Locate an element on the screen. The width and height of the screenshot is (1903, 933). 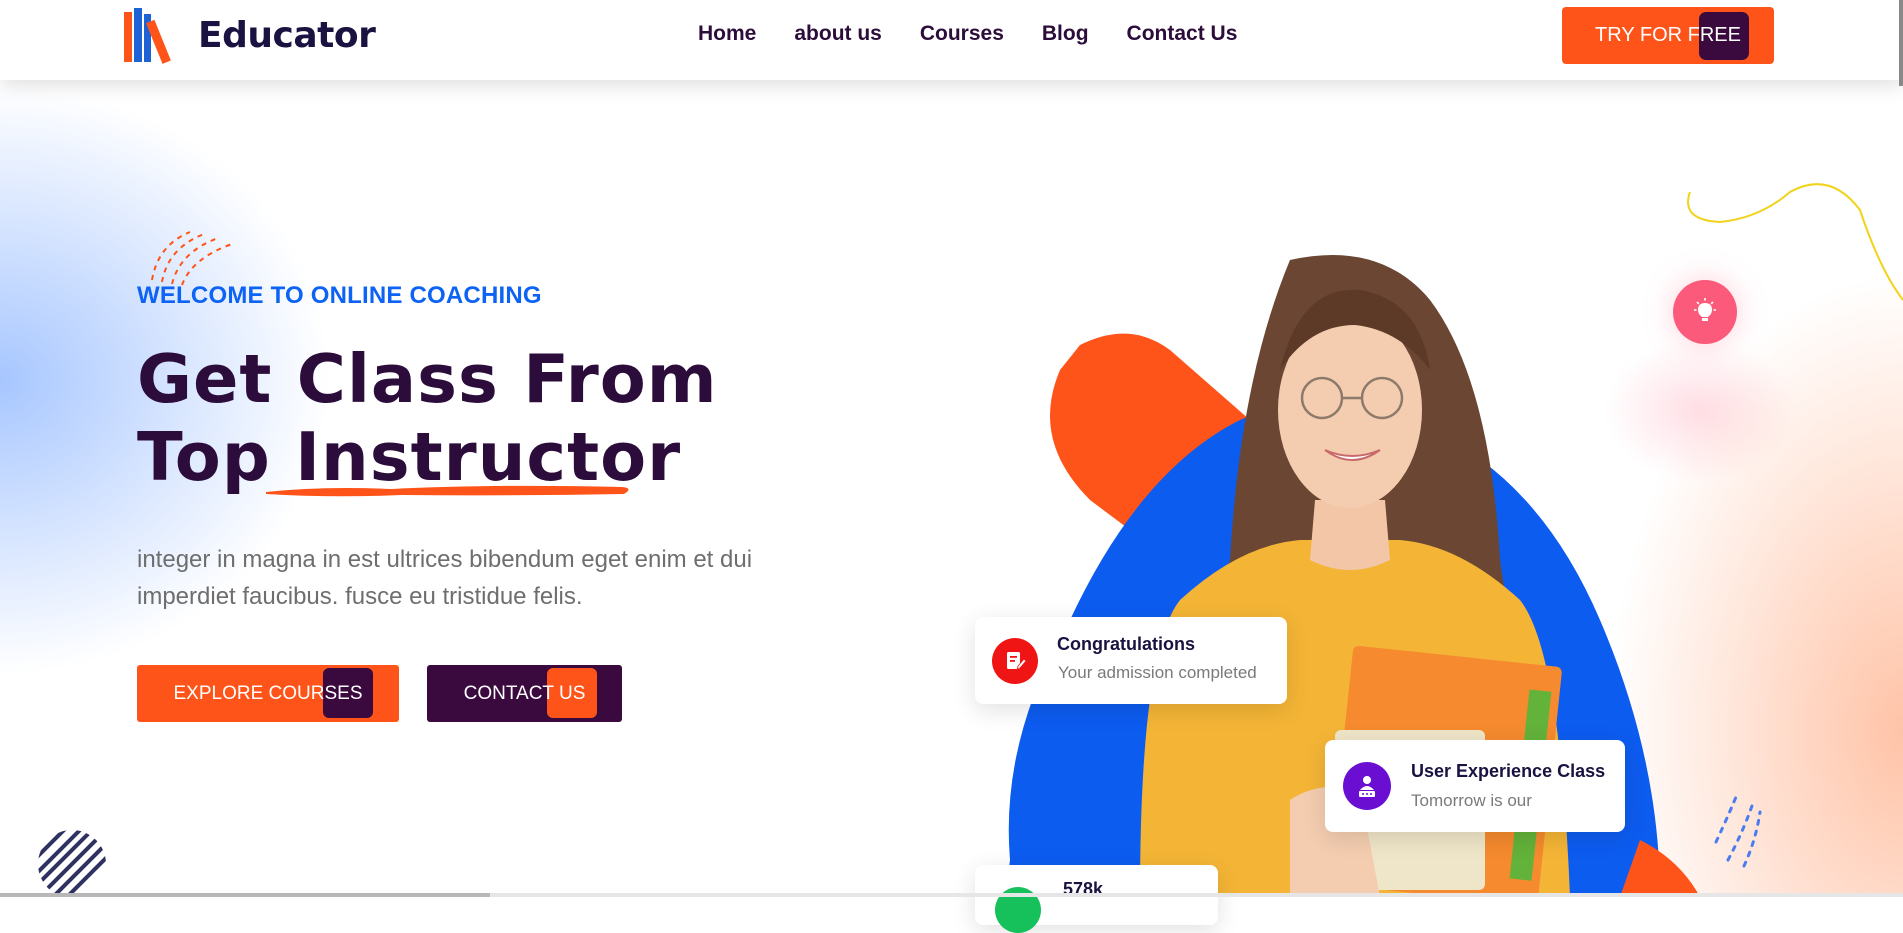
hero-title-line-1: Get Class From is located at coordinates (427, 379).